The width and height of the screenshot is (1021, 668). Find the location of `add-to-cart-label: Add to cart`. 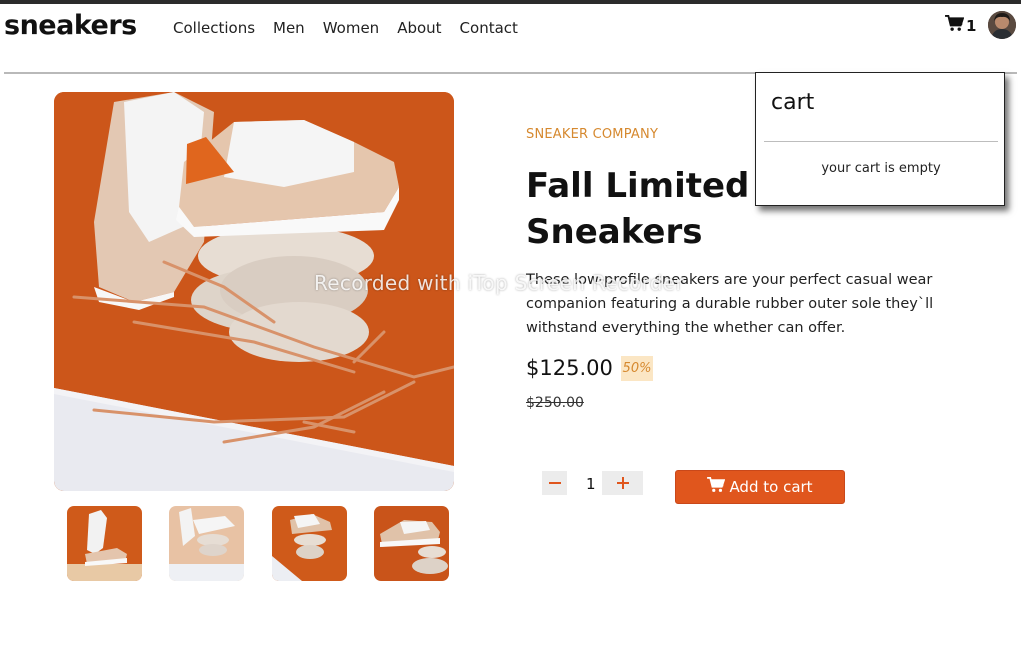

add-to-cart-label: Add to cart is located at coordinates (771, 487).